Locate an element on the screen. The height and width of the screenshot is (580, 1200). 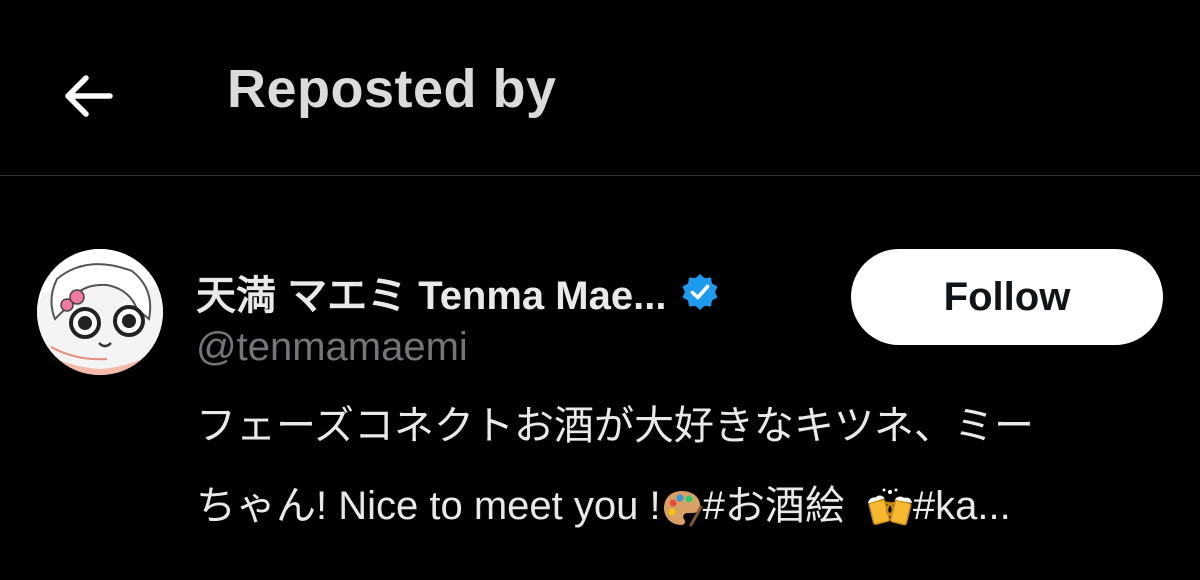
artist-palette-icon is located at coordinates (683, 509).